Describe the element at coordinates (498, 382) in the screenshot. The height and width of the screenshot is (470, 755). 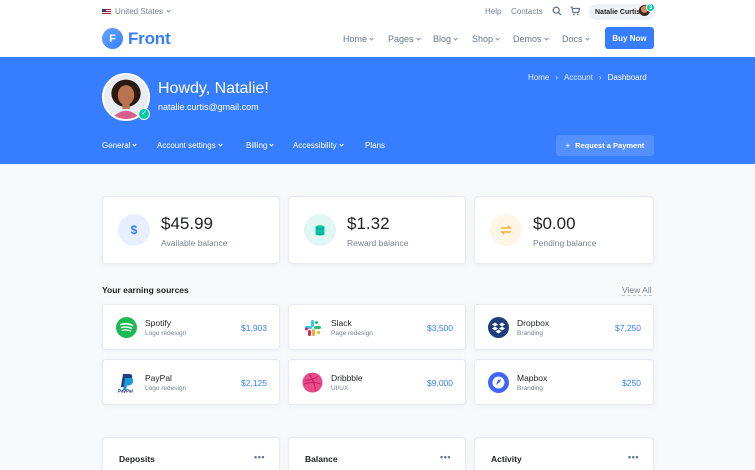
I see `mapbox-icon` at that location.